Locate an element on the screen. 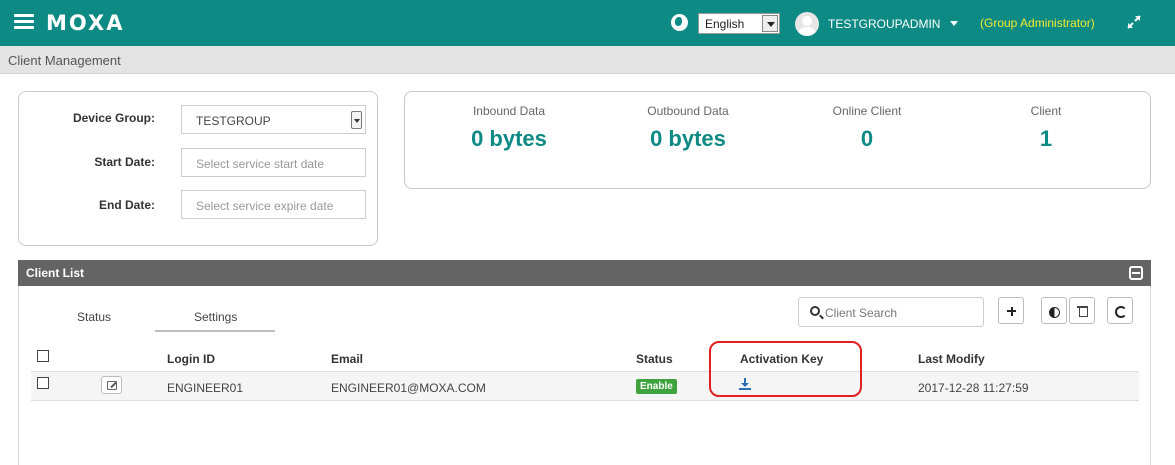 Image resolution: width=1175 pixels, height=465 pixels. expand-icon is located at coordinates (1134, 22).